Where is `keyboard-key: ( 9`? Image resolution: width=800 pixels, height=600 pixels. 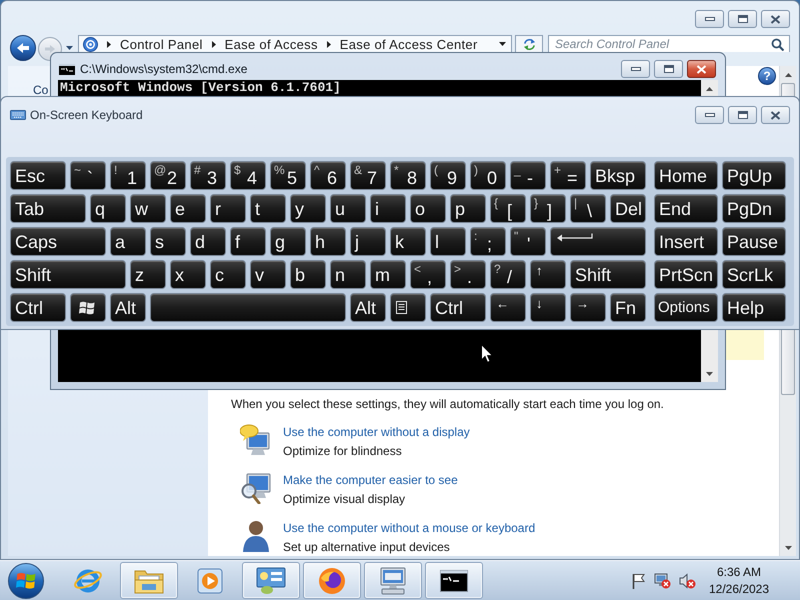 keyboard-key: ( 9 is located at coordinates (448, 175).